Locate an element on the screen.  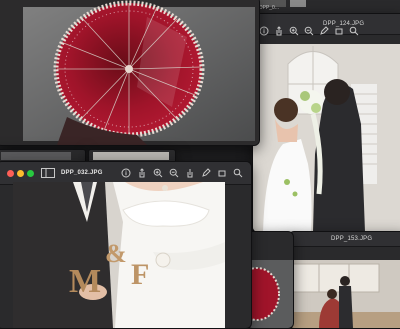
sidebar-toggle-icon is located at coordinates (48, 174).